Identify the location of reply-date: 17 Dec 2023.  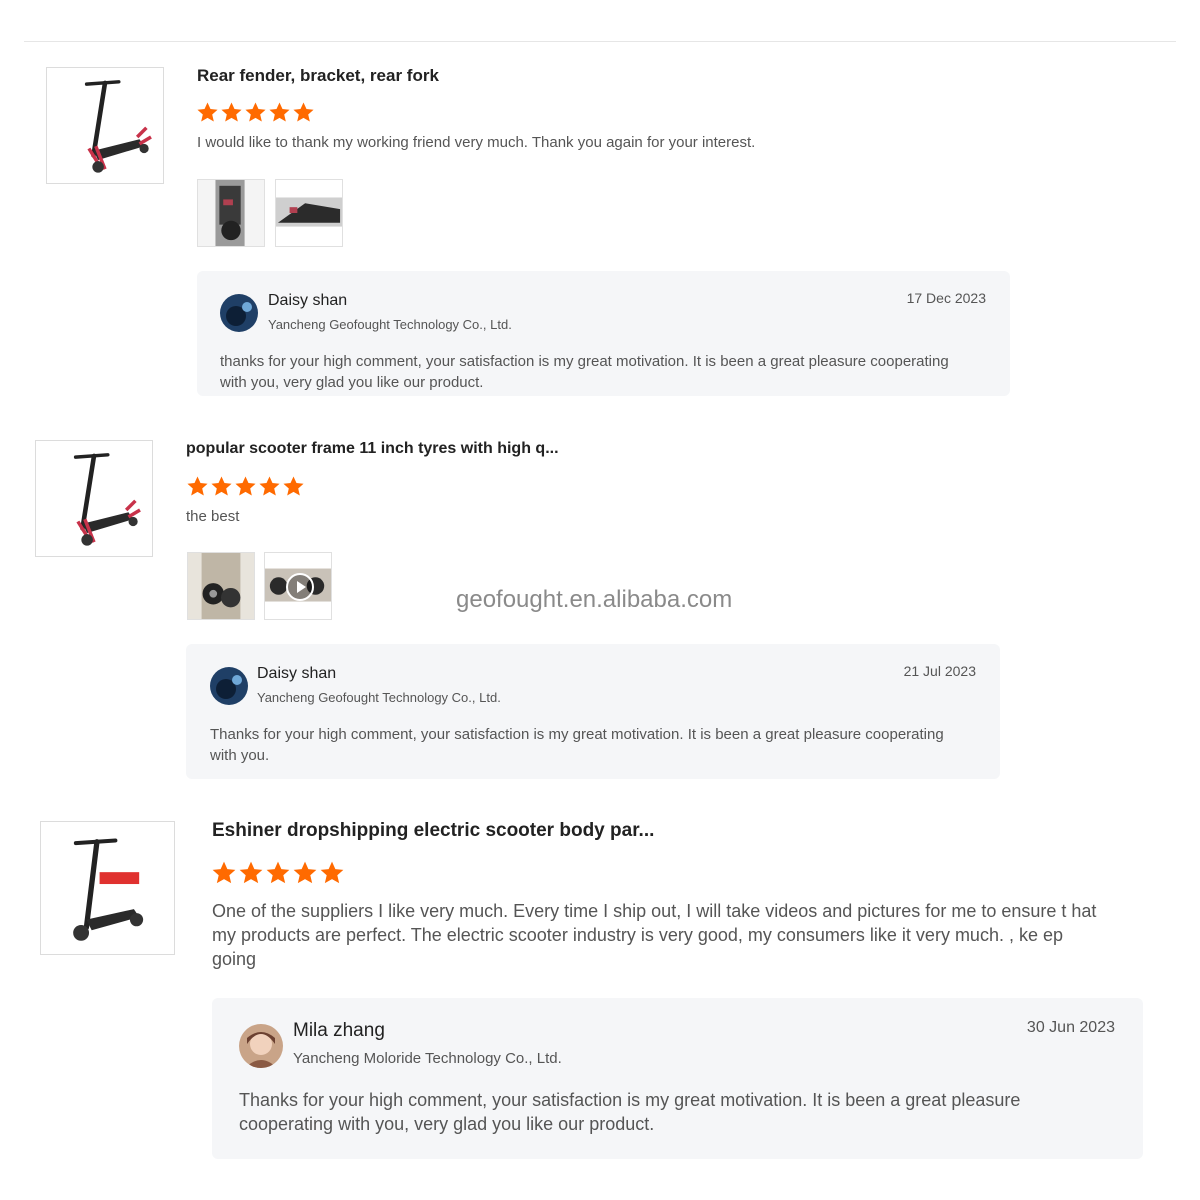
(946, 298).